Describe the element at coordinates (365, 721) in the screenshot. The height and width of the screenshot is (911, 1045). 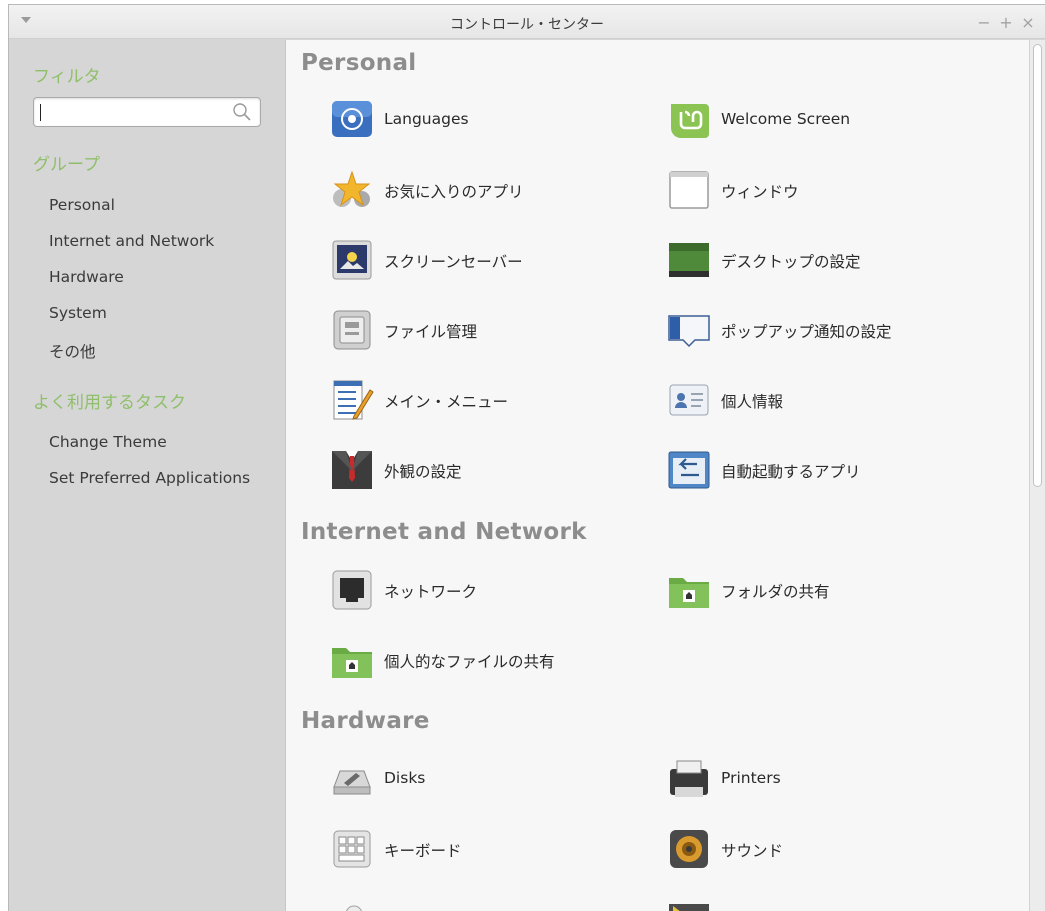
I see `section-title-hardware: Hardware` at that location.